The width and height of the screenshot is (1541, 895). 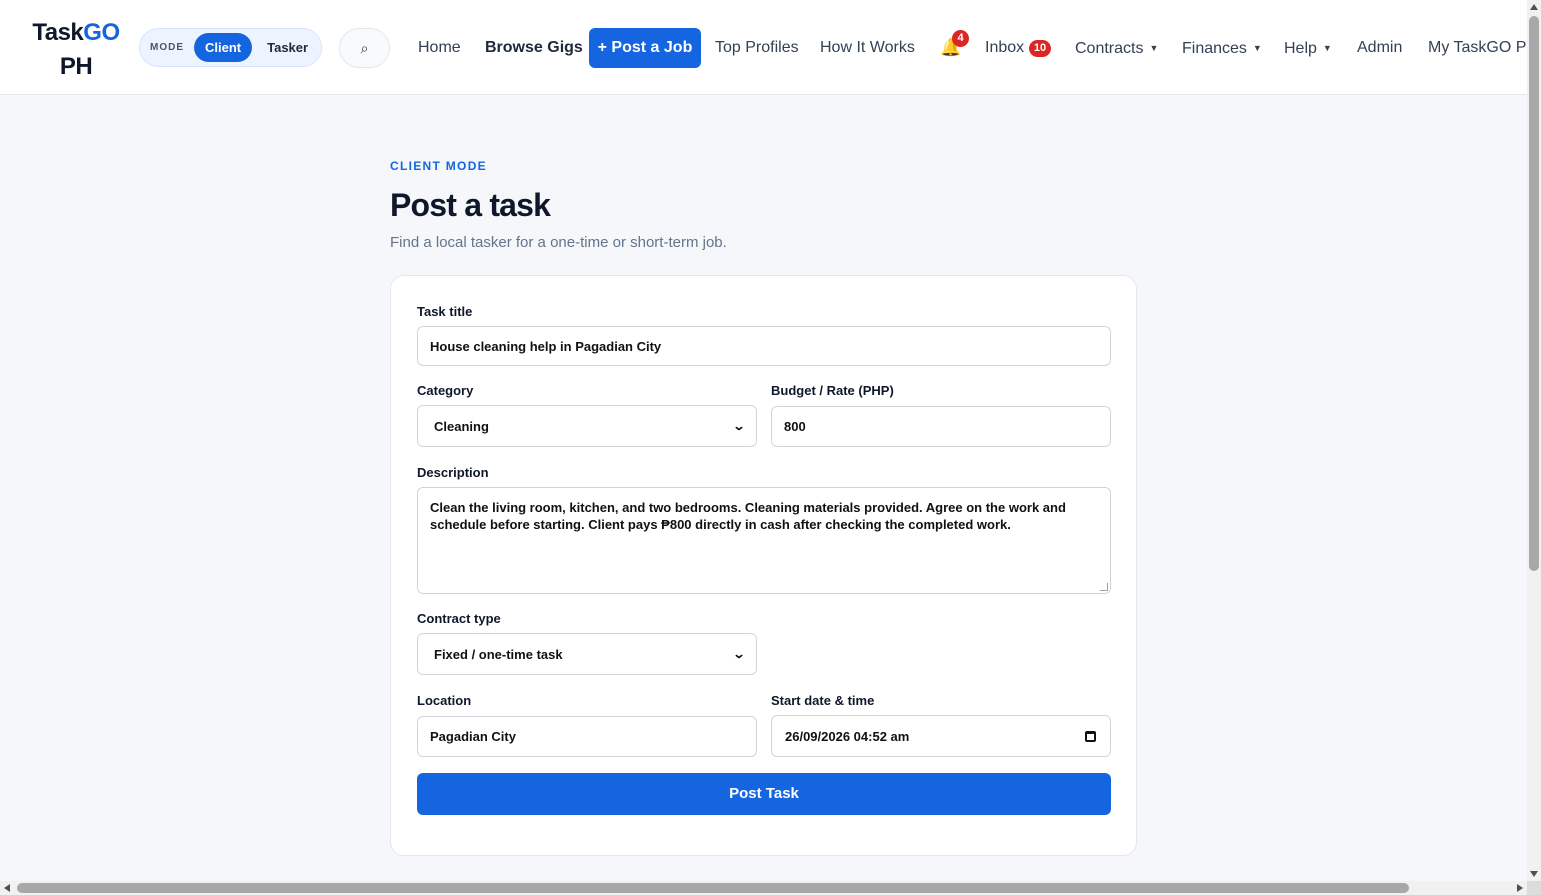 What do you see at coordinates (1379, 48) in the screenshot?
I see `nav-admin: Admin` at bounding box center [1379, 48].